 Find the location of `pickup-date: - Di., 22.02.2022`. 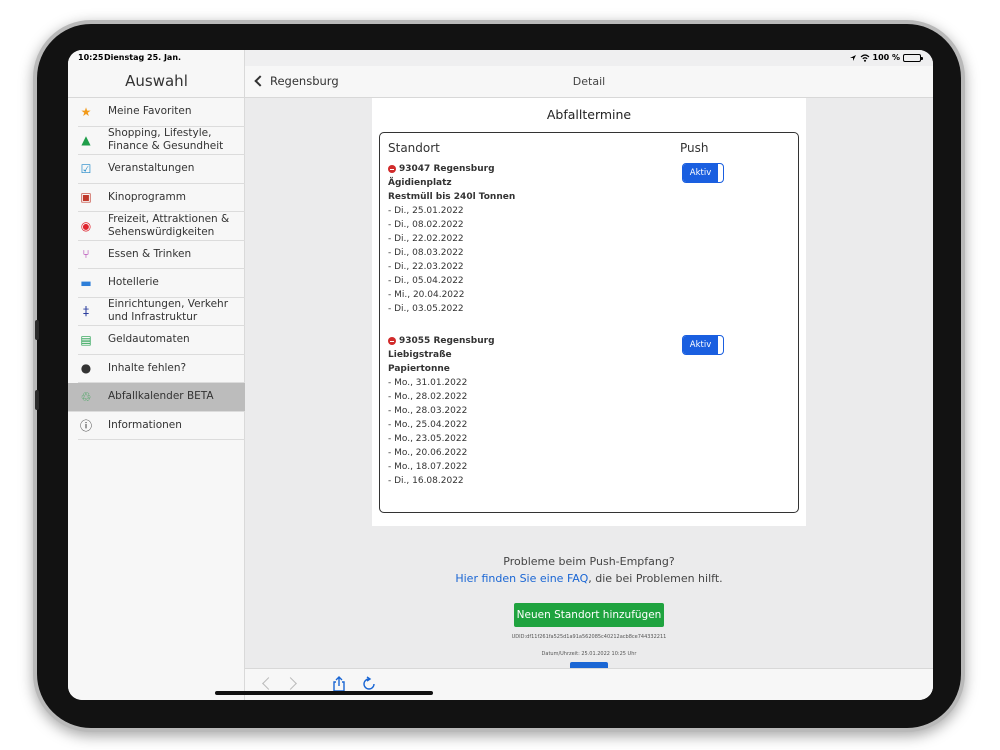

pickup-date: - Di., 22.02.2022 is located at coordinates (426, 239).